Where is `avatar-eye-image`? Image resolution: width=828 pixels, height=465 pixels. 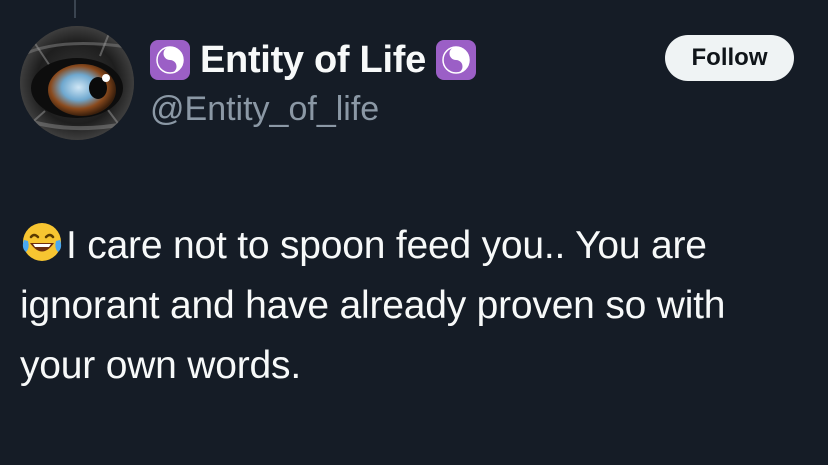 avatar-eye-image is located at coordinates (77, 83).